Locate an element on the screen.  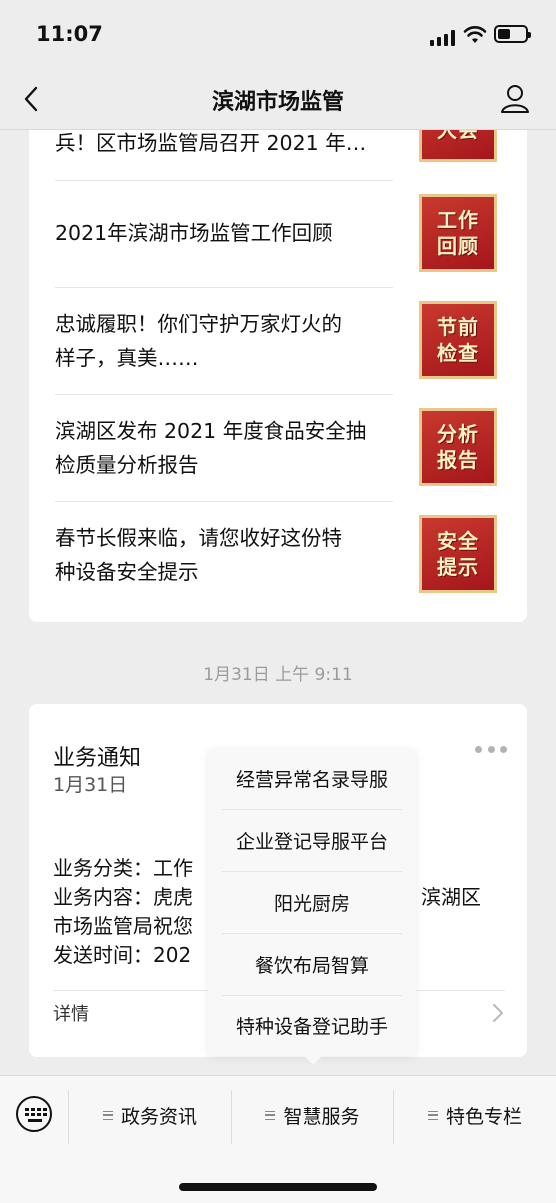
menu-tab-featured: 特色专栏 is located at coordinates (475, 1115).